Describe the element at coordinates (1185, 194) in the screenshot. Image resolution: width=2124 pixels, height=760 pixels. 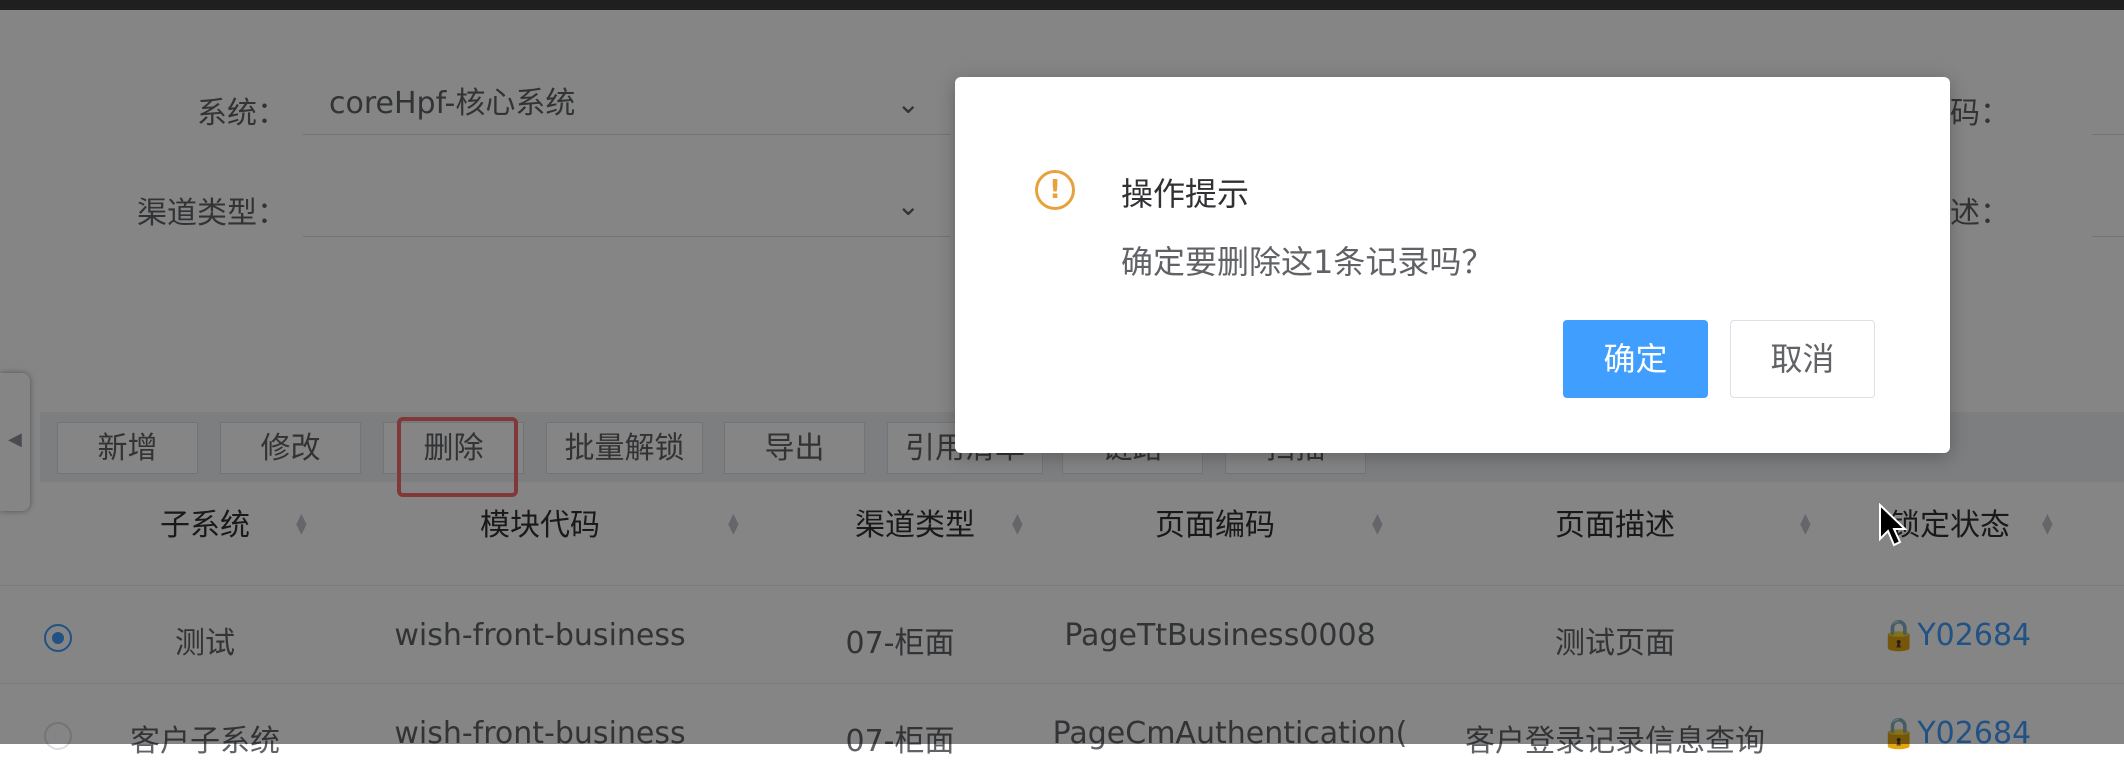
I see `dialog-title: 操作提示` at that location.